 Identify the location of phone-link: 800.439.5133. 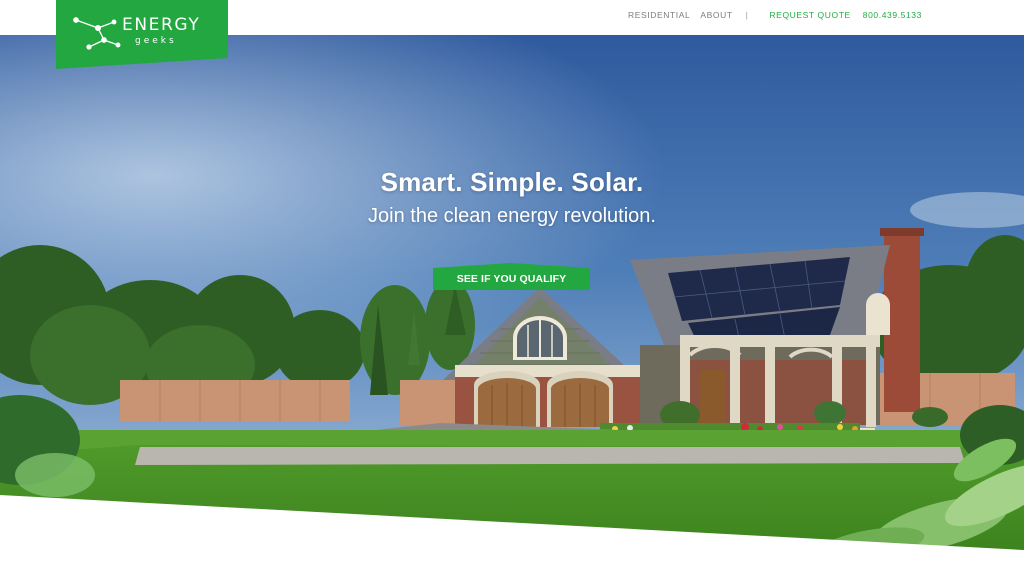
(892, 15).